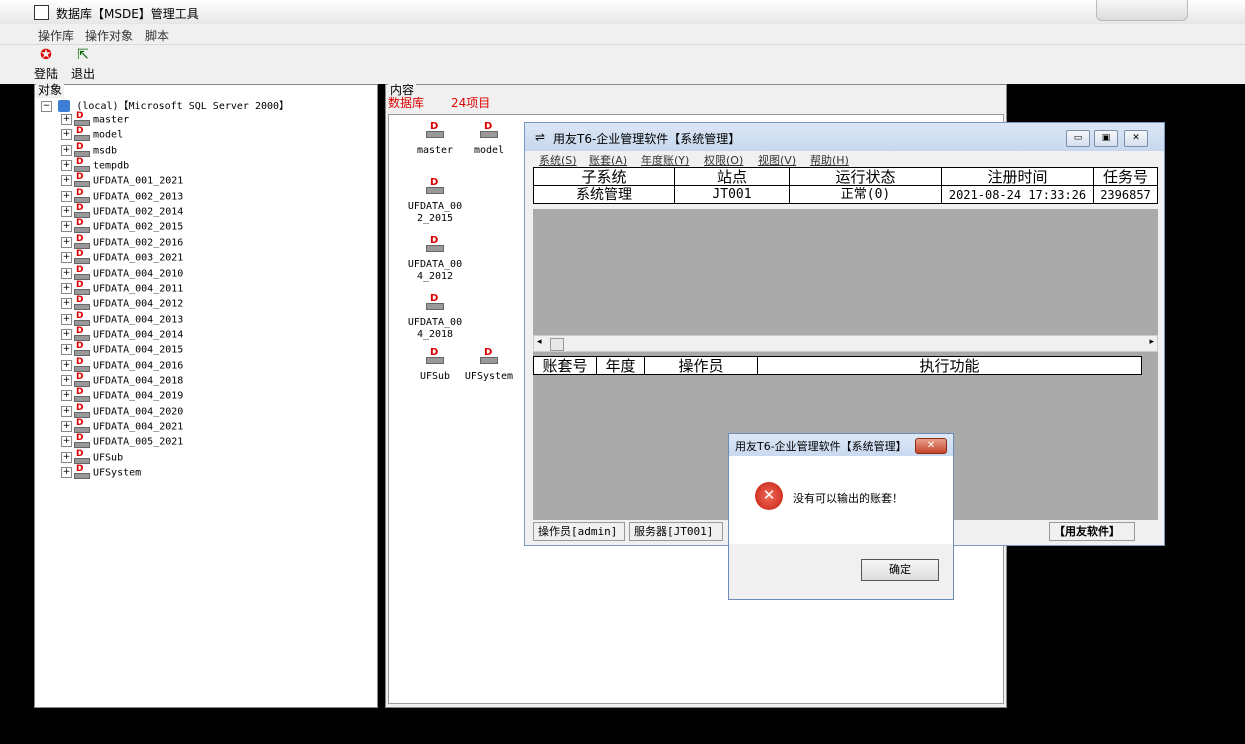 Image resolution: width=1245 pixels, height=744 pixels. What do you see at coordinates (183, 106) in the screenshot?
I see `tree-root-label: (local)【Microsoft SQL Server 2000】` at bounding box center [183, 106].